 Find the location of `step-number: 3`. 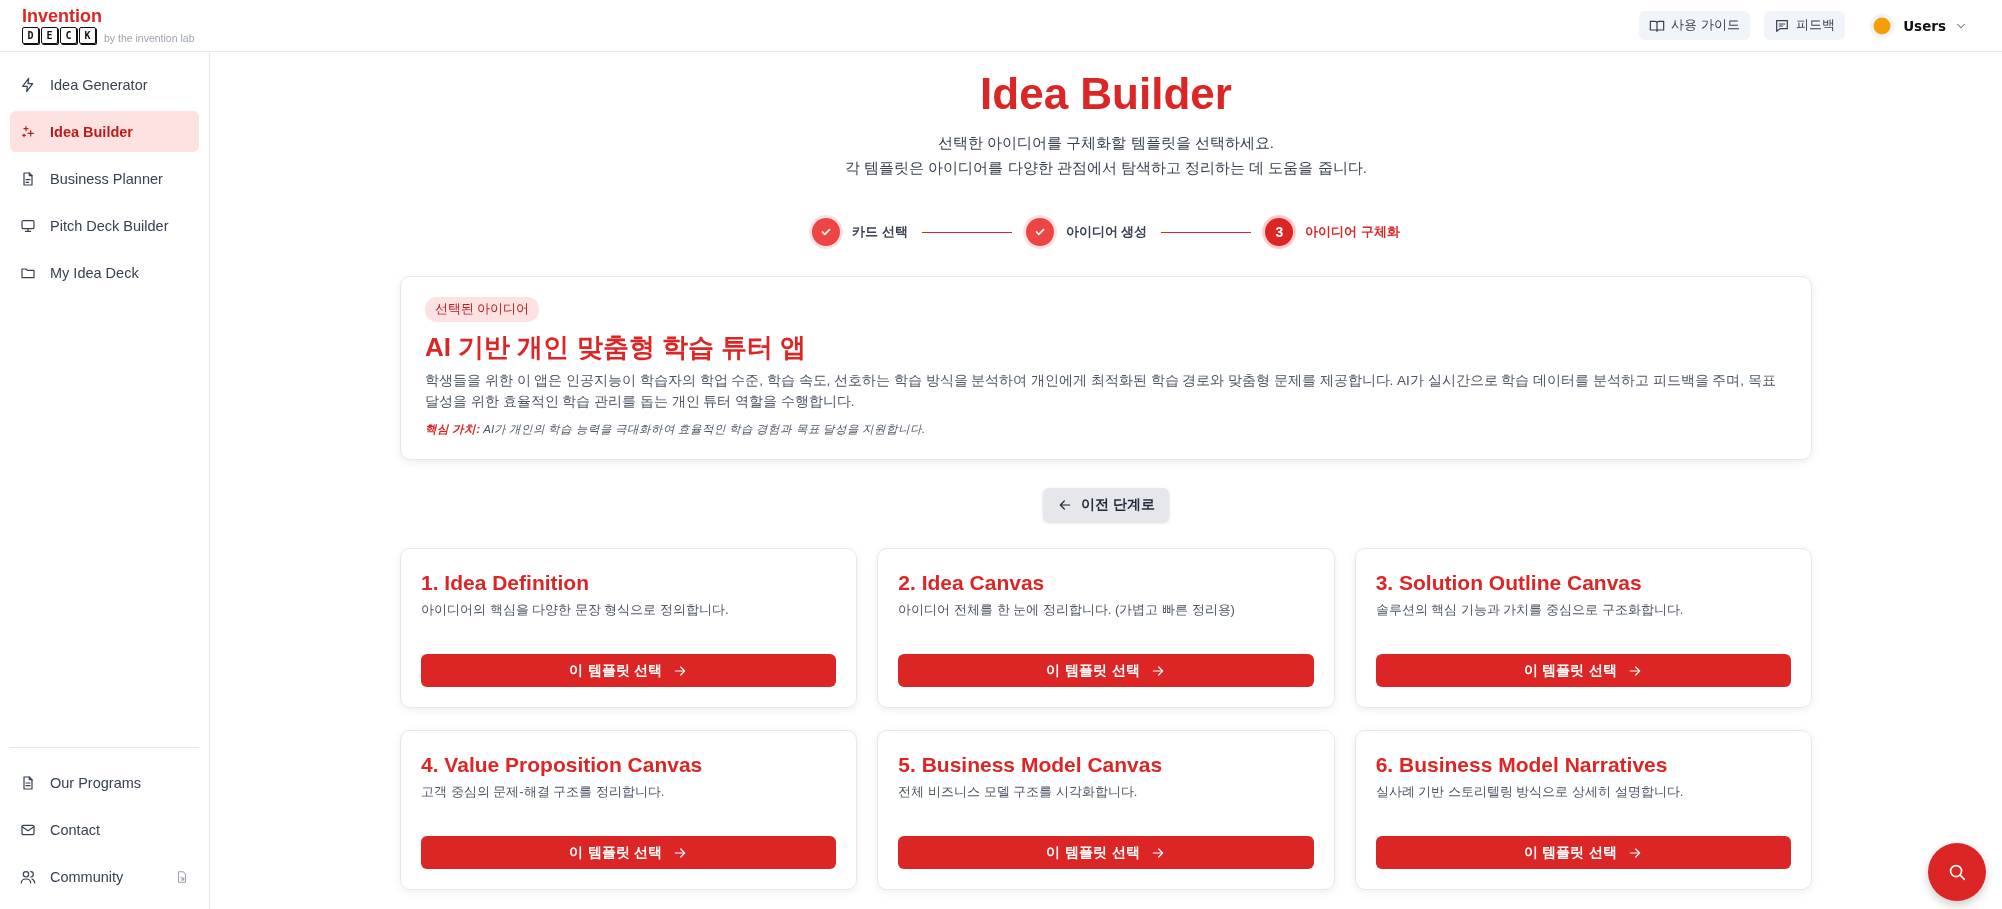

step-number: 3 is located at coordinates (1279, 232).